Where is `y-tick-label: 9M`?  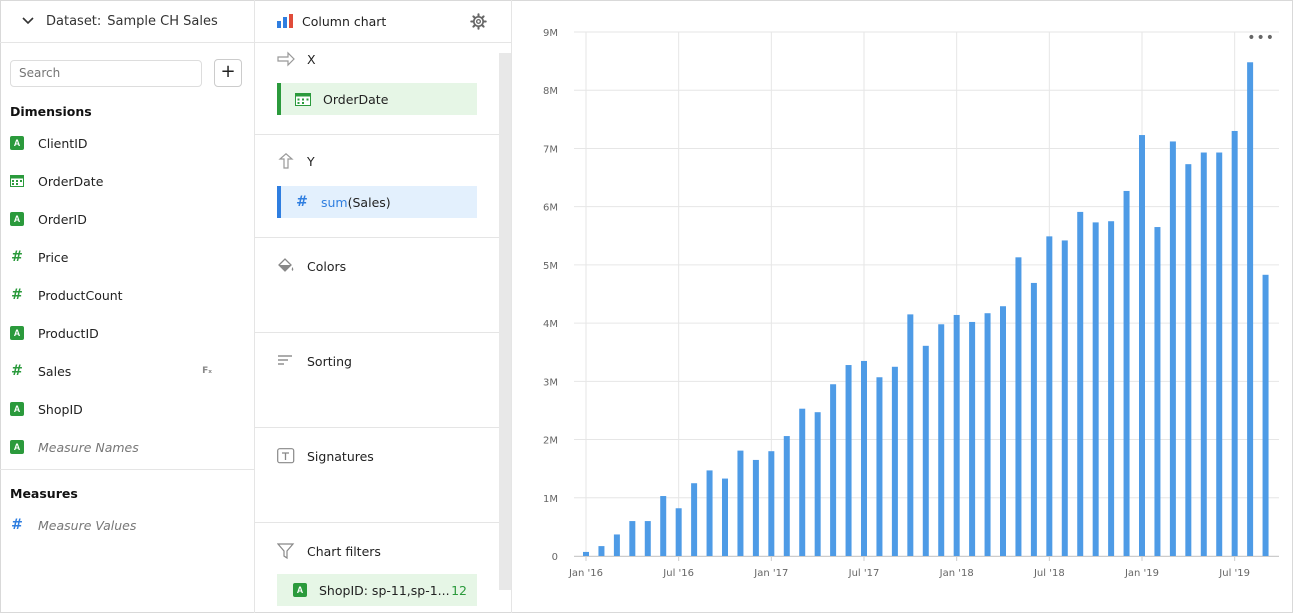 y-tick-label: 9M is located at coordinates (550, 33).